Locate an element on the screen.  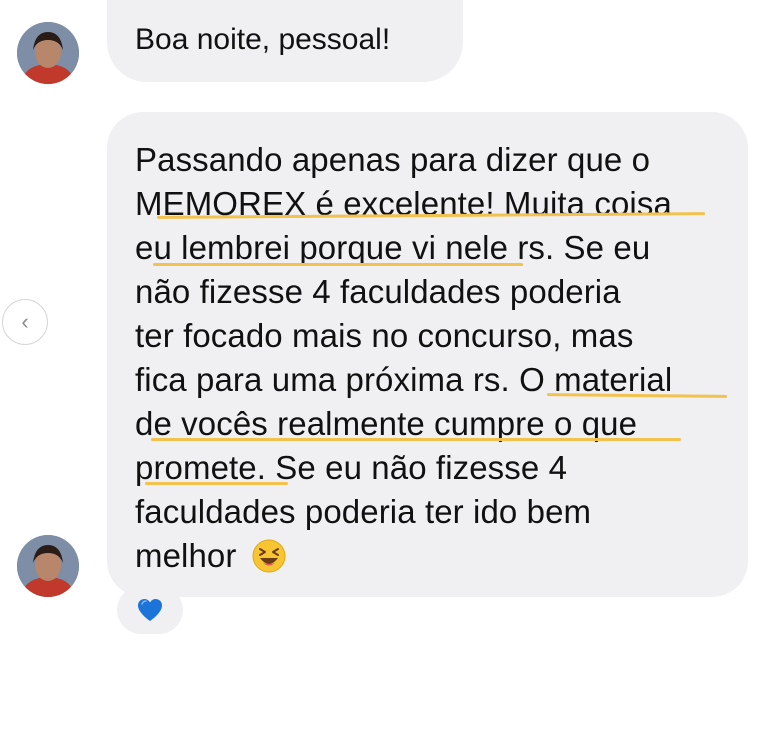
blue-heart-icon is located at coordinates (150, 610).